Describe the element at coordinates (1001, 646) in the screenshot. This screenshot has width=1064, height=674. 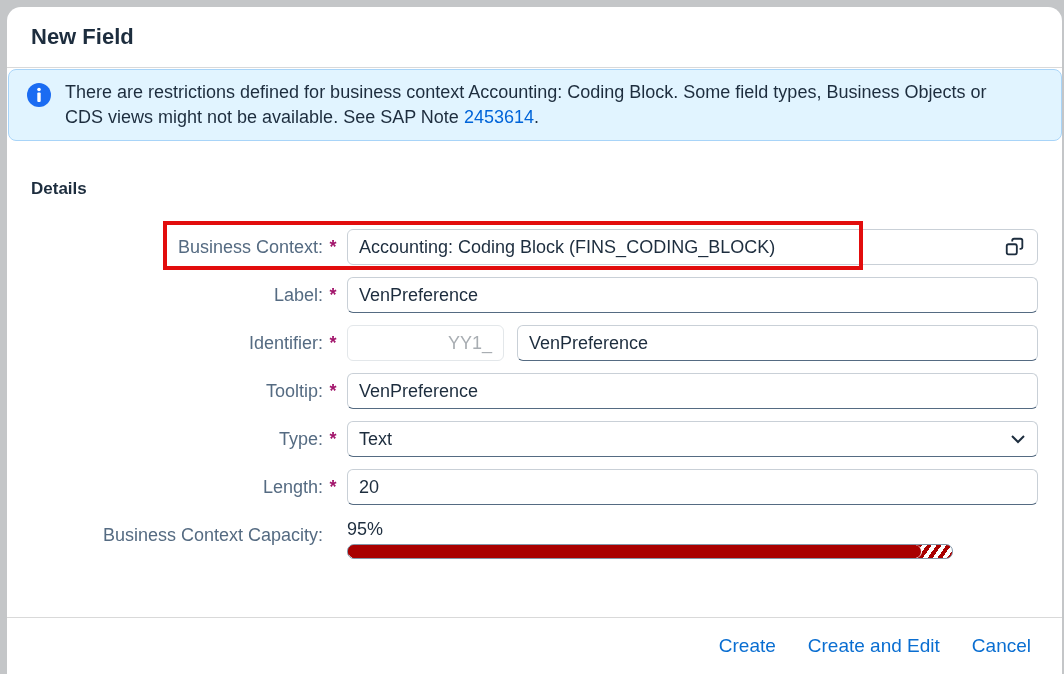
I see `footer-button: Cancel` at that location.